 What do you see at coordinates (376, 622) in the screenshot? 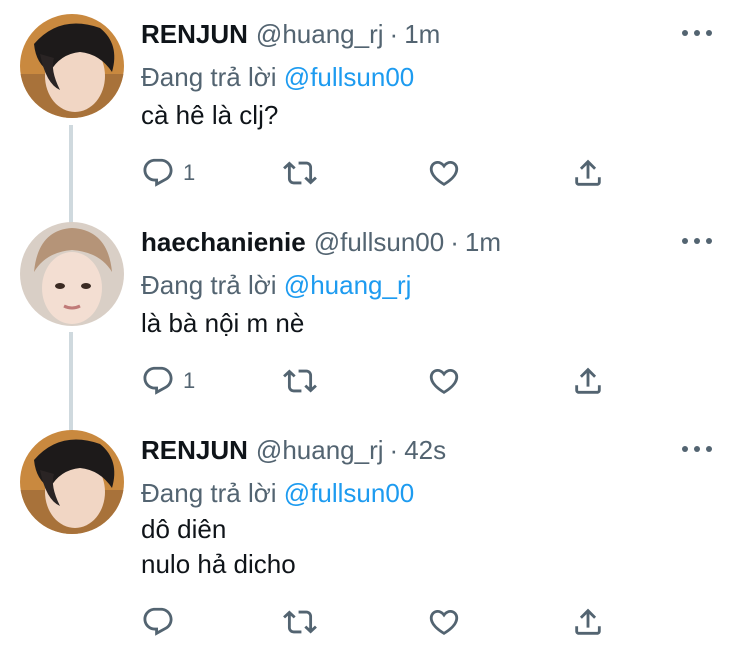
I see `action-bar` at bounding box center [376, 622].